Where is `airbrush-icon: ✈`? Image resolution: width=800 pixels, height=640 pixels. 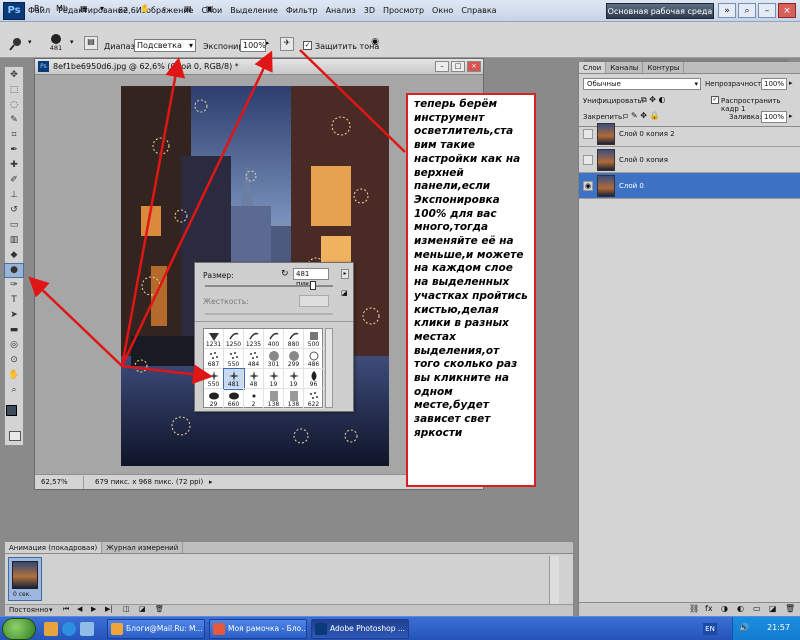 airbrush-icon: ✈ is located at coordinates (287, 44).